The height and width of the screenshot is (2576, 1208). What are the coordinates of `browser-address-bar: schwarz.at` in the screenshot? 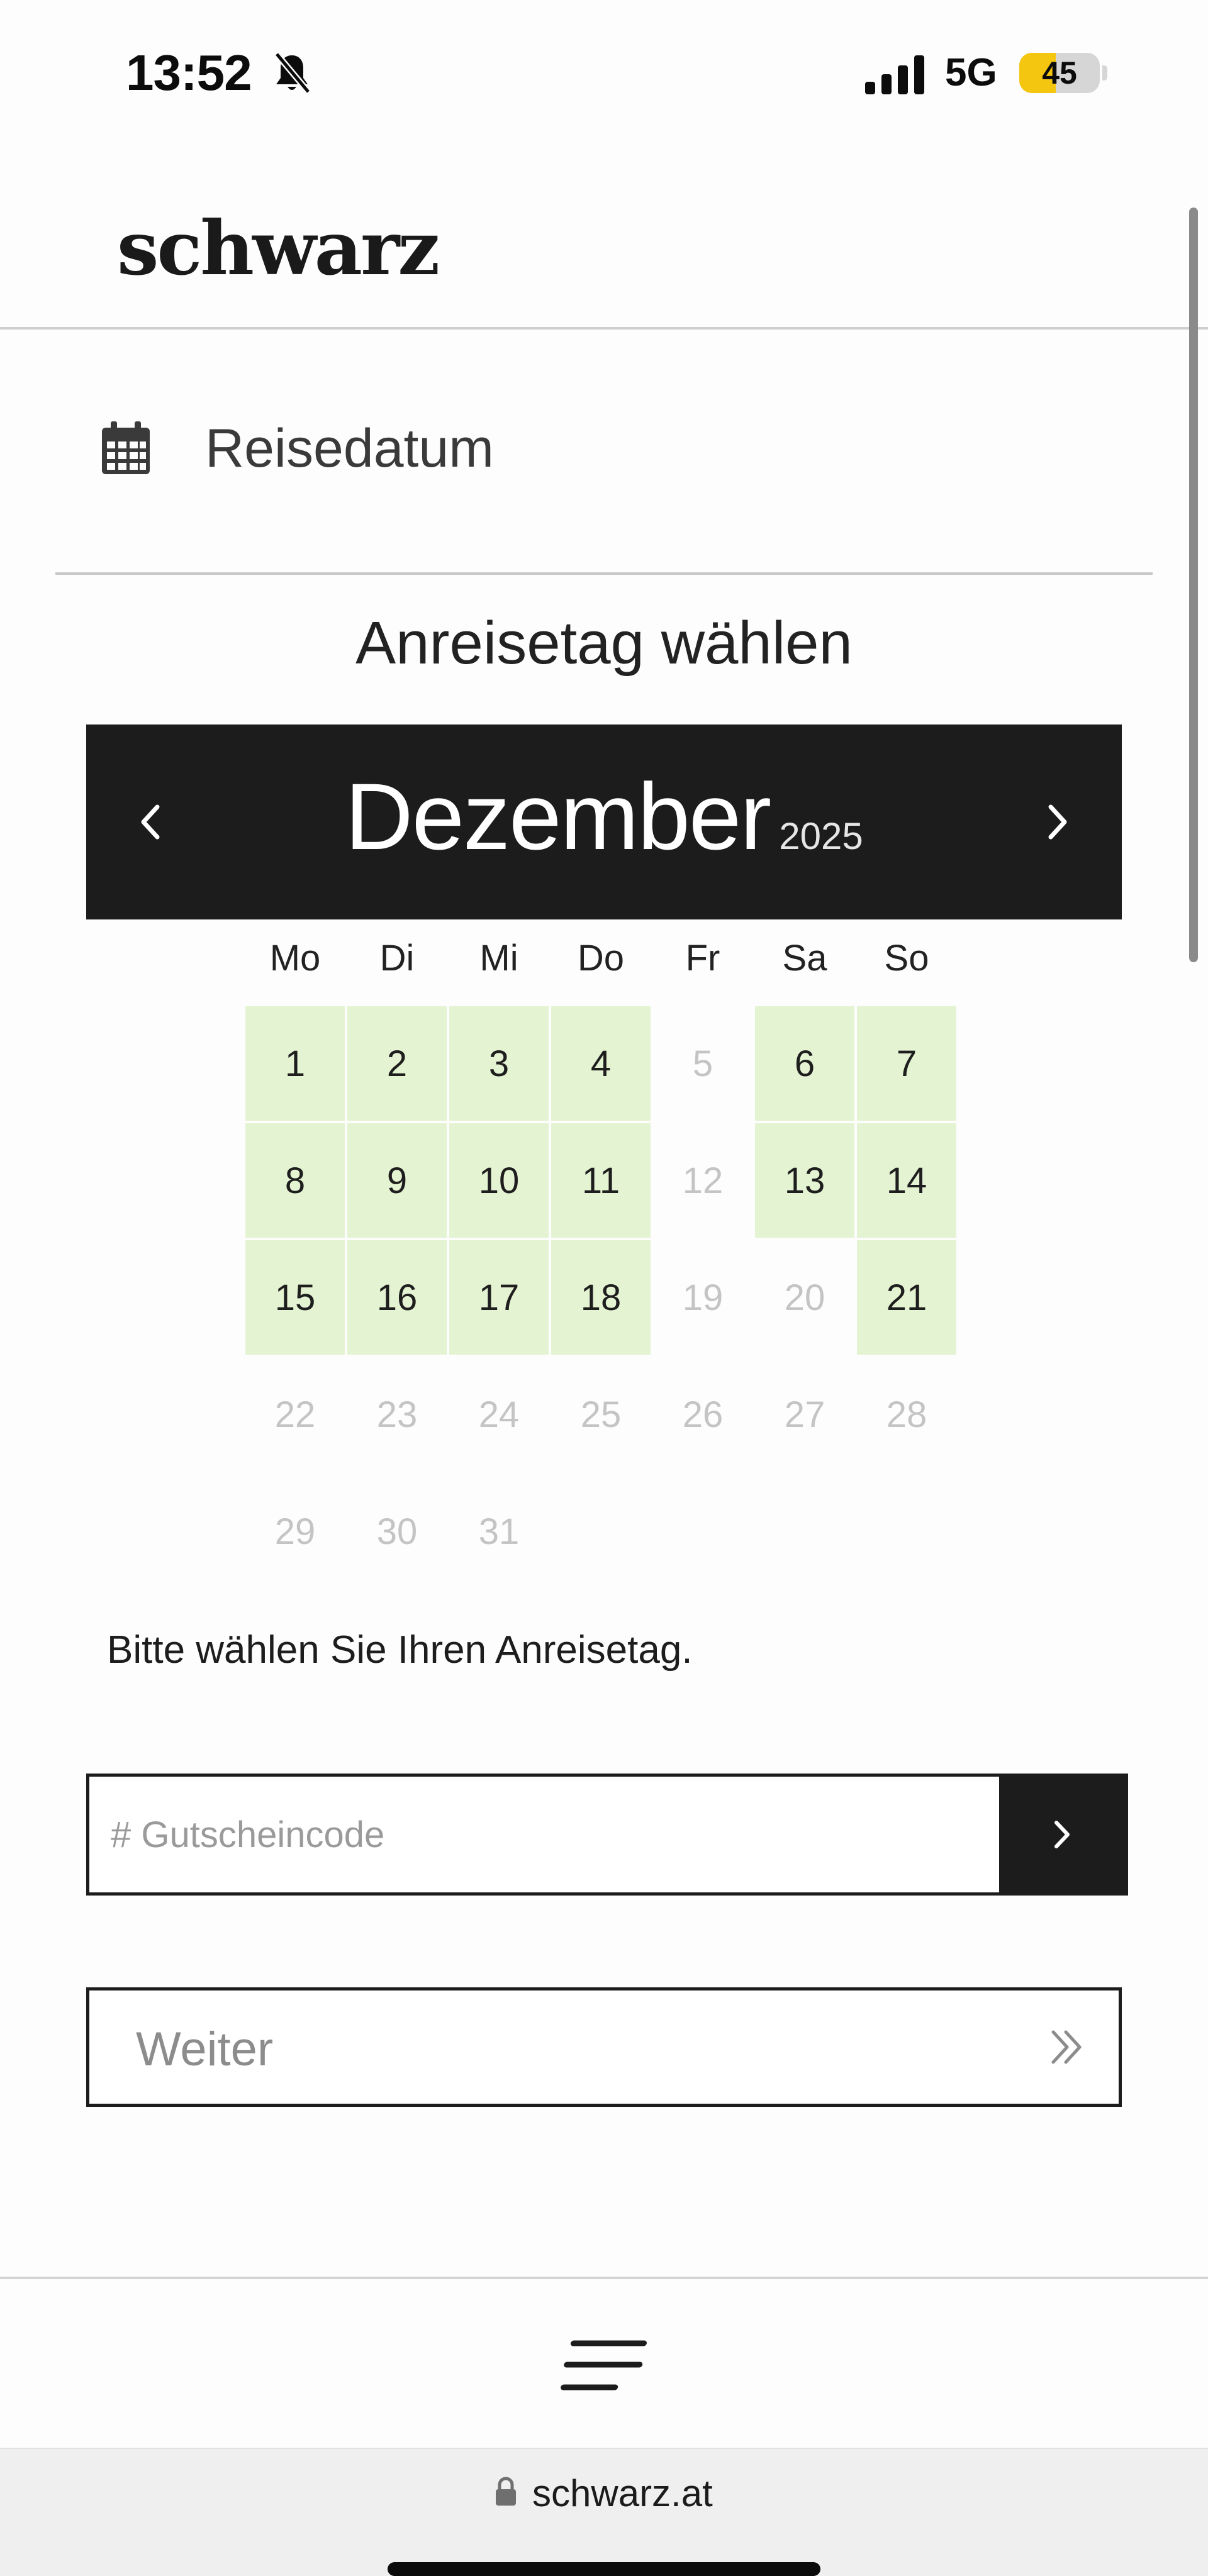 It's located at (604, 2512).